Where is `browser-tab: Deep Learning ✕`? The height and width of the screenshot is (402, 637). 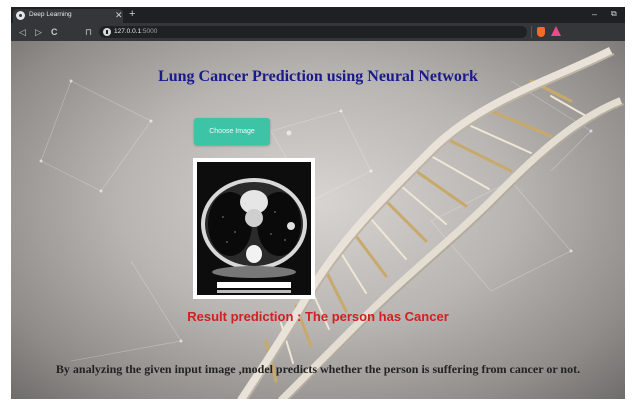 browser-tab: Deep Learning ✕ is located at coordinates (68, 16).